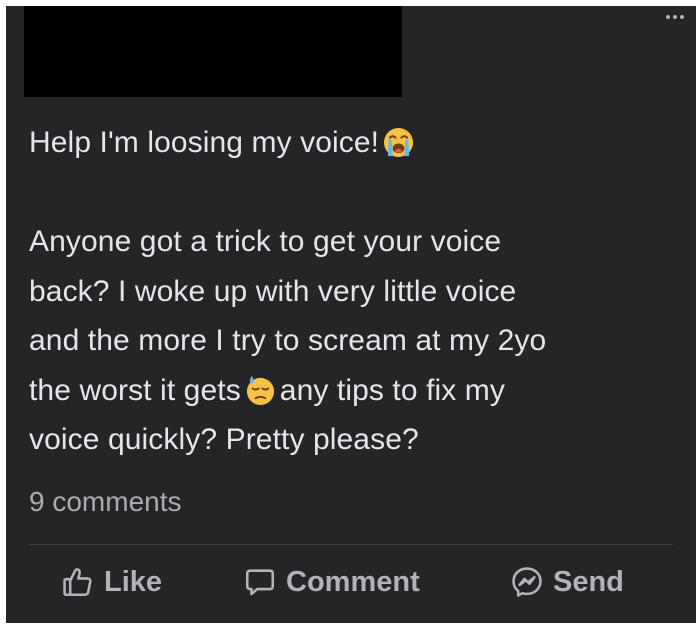 The height and width of the screenshot is (627, 700). Describe the element at coordinates (204, 142) in the screenshot. I see `post-text-line-1: Help I'm loosing my voice!` at that location.